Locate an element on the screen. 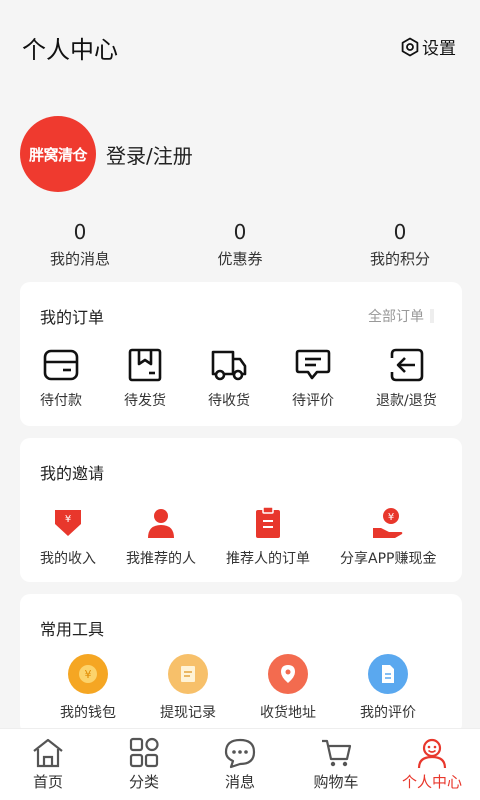  invite-my-referrals: 我推荐的人 is located at coordinates (161, 537).